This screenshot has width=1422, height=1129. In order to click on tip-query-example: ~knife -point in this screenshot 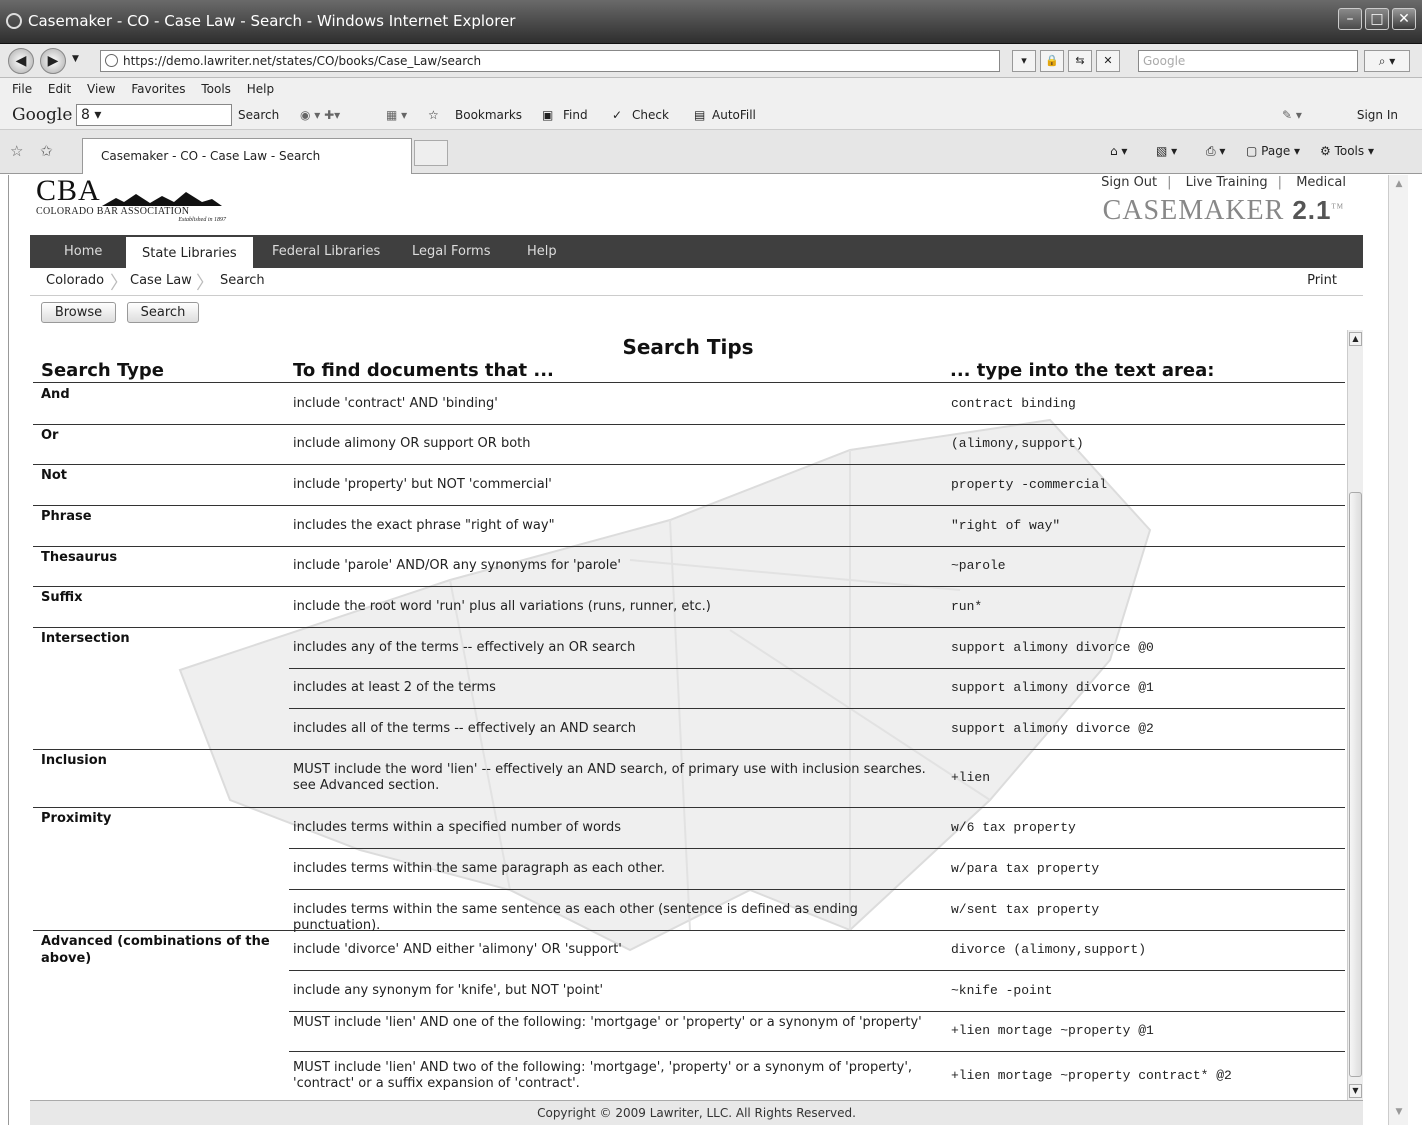, I will do `click(1002, 990)`.